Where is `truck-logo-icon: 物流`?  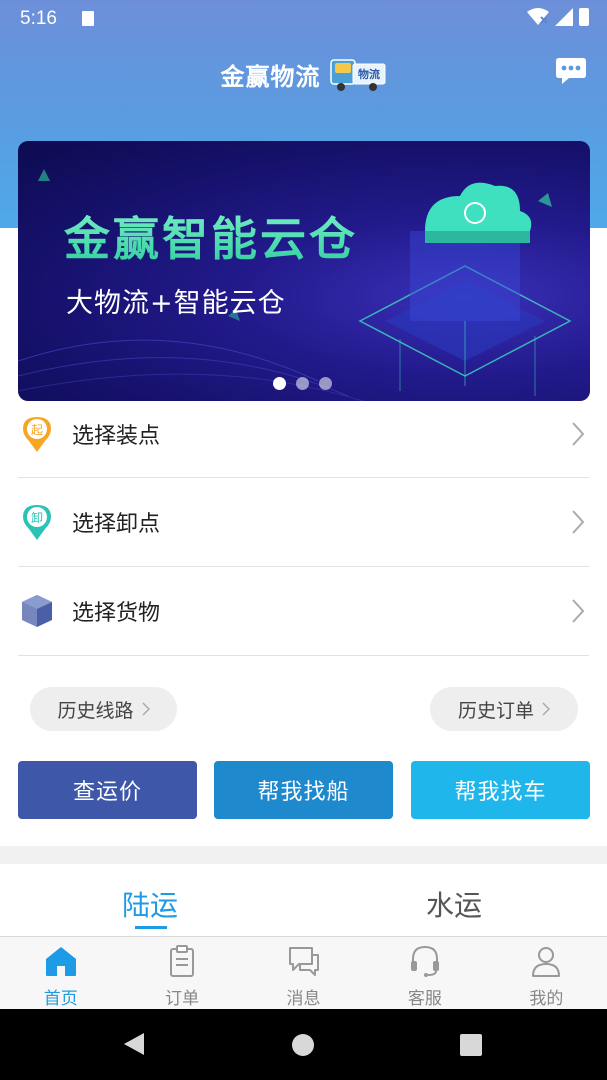
truck-logo-icon: 物流 is located at coordinates (357, 75).